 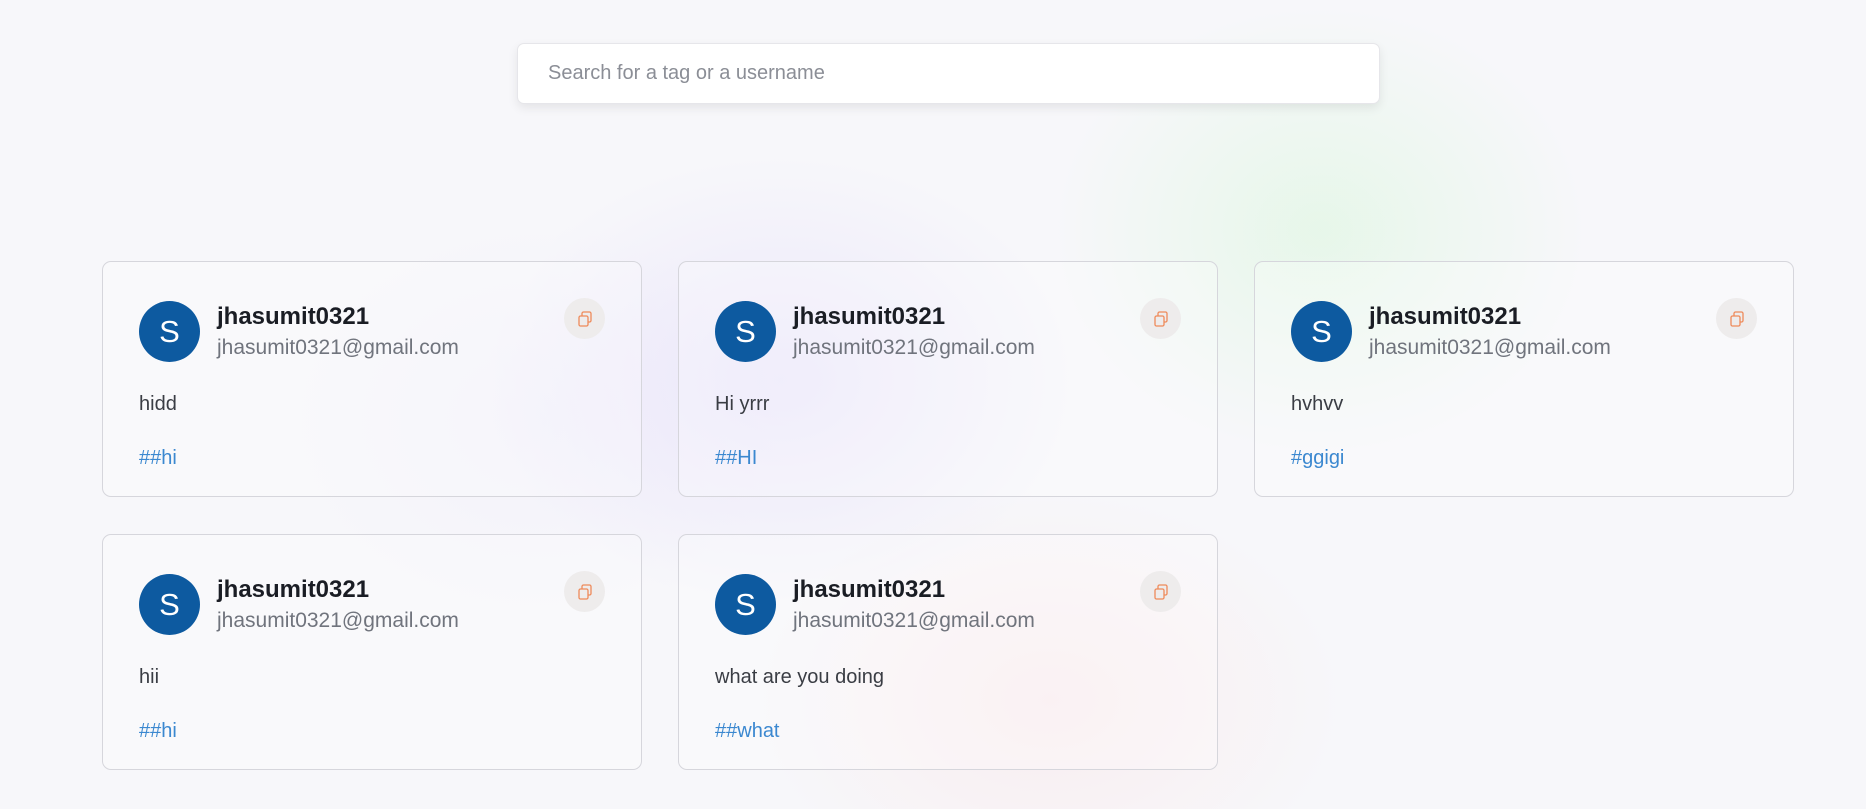 I want to click on prompt-tag: ##HI, so click(x=948, y=458).